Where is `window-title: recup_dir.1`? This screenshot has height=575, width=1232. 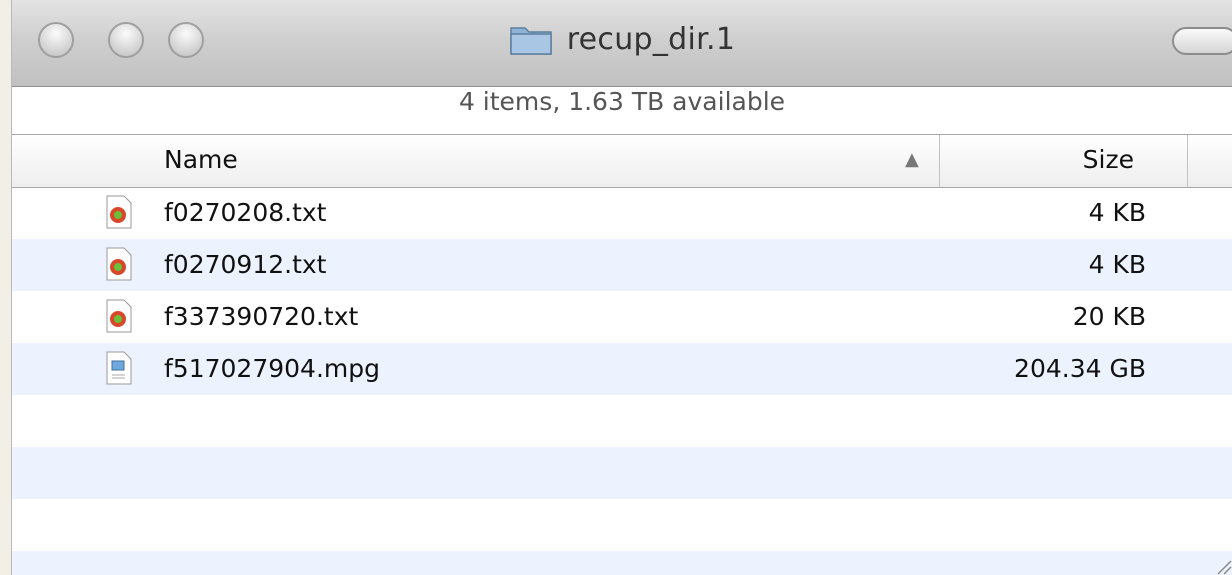 window-title: recup_dir.1 is located at coordinates (622, 39).